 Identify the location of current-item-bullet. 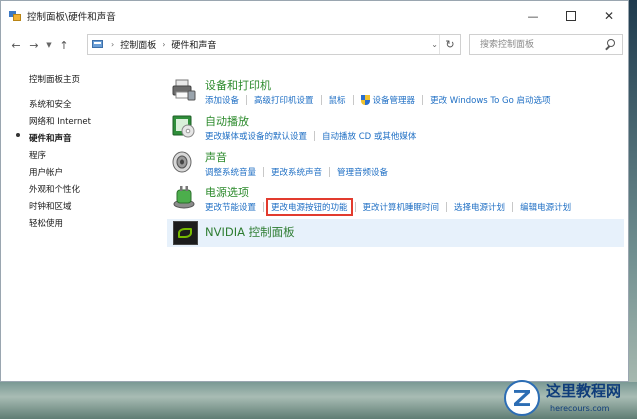
(18, 135).